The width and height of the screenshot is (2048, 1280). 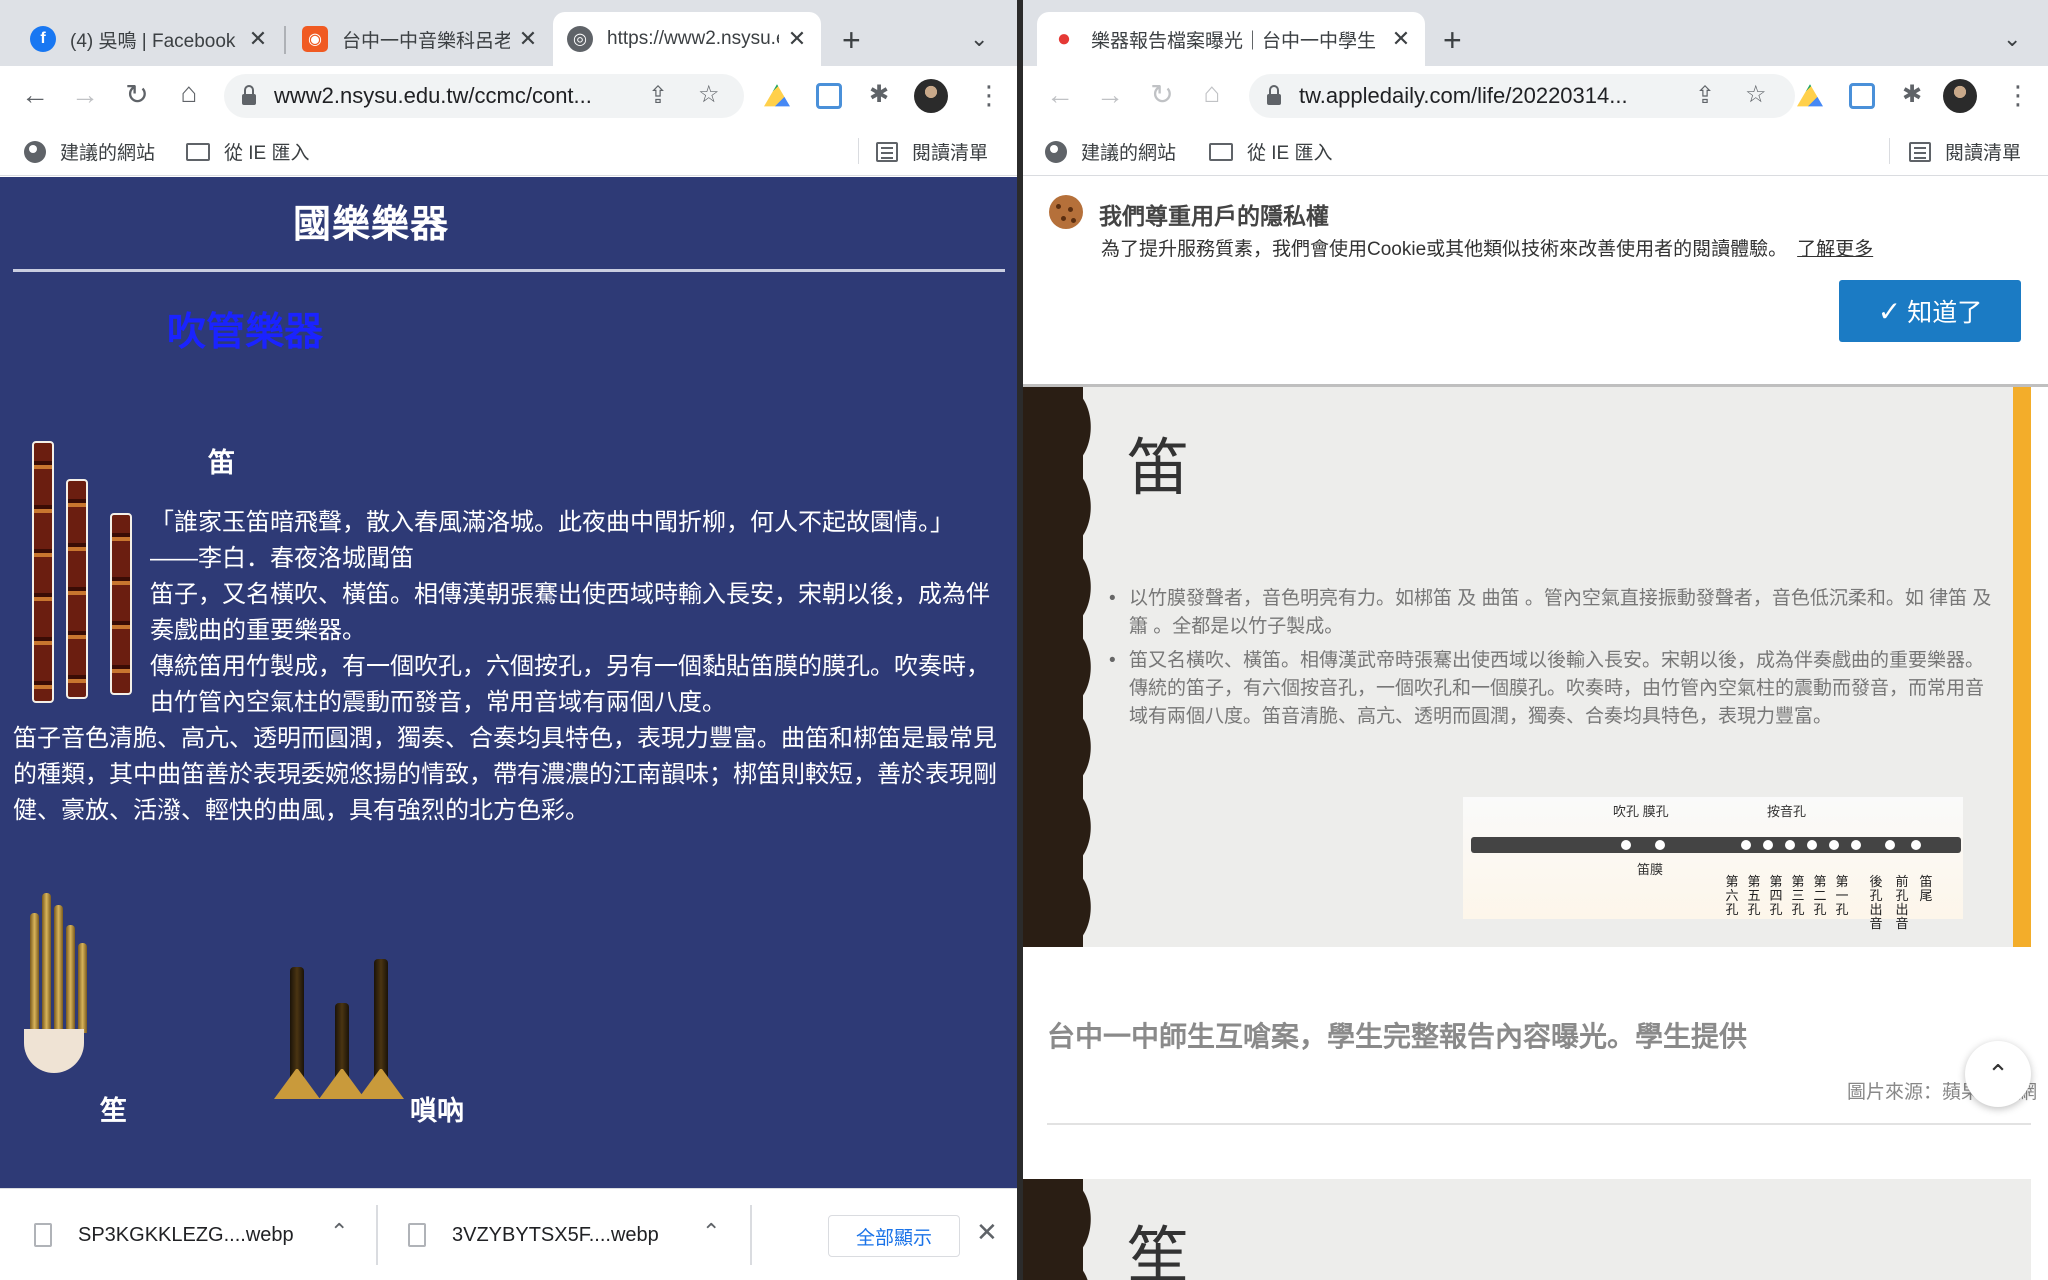 I want to click on bookmark-label: 建議的網站, so click(x=1129, y=153).